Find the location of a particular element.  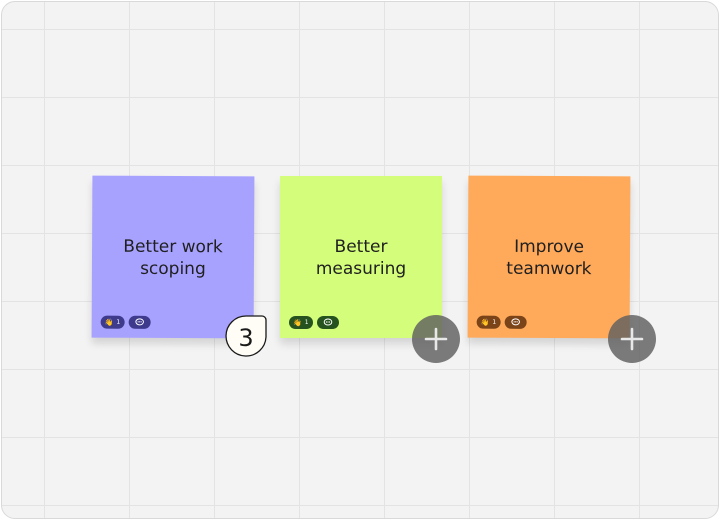

sticky-note: Improve teamwork 👋 1 is located at coordinates (549, 257).